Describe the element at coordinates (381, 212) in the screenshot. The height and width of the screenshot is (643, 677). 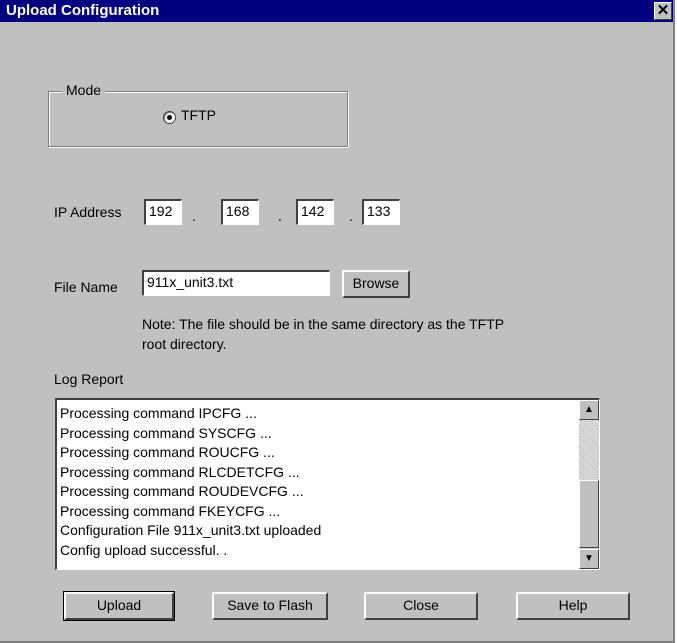
I see `ip-octet-4-input: 133` at that location.